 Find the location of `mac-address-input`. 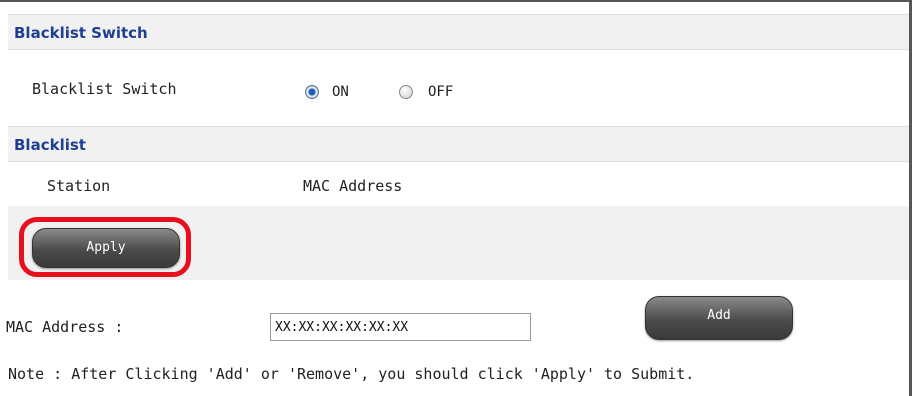

mac-address-input is located at coordinates (400, 327).